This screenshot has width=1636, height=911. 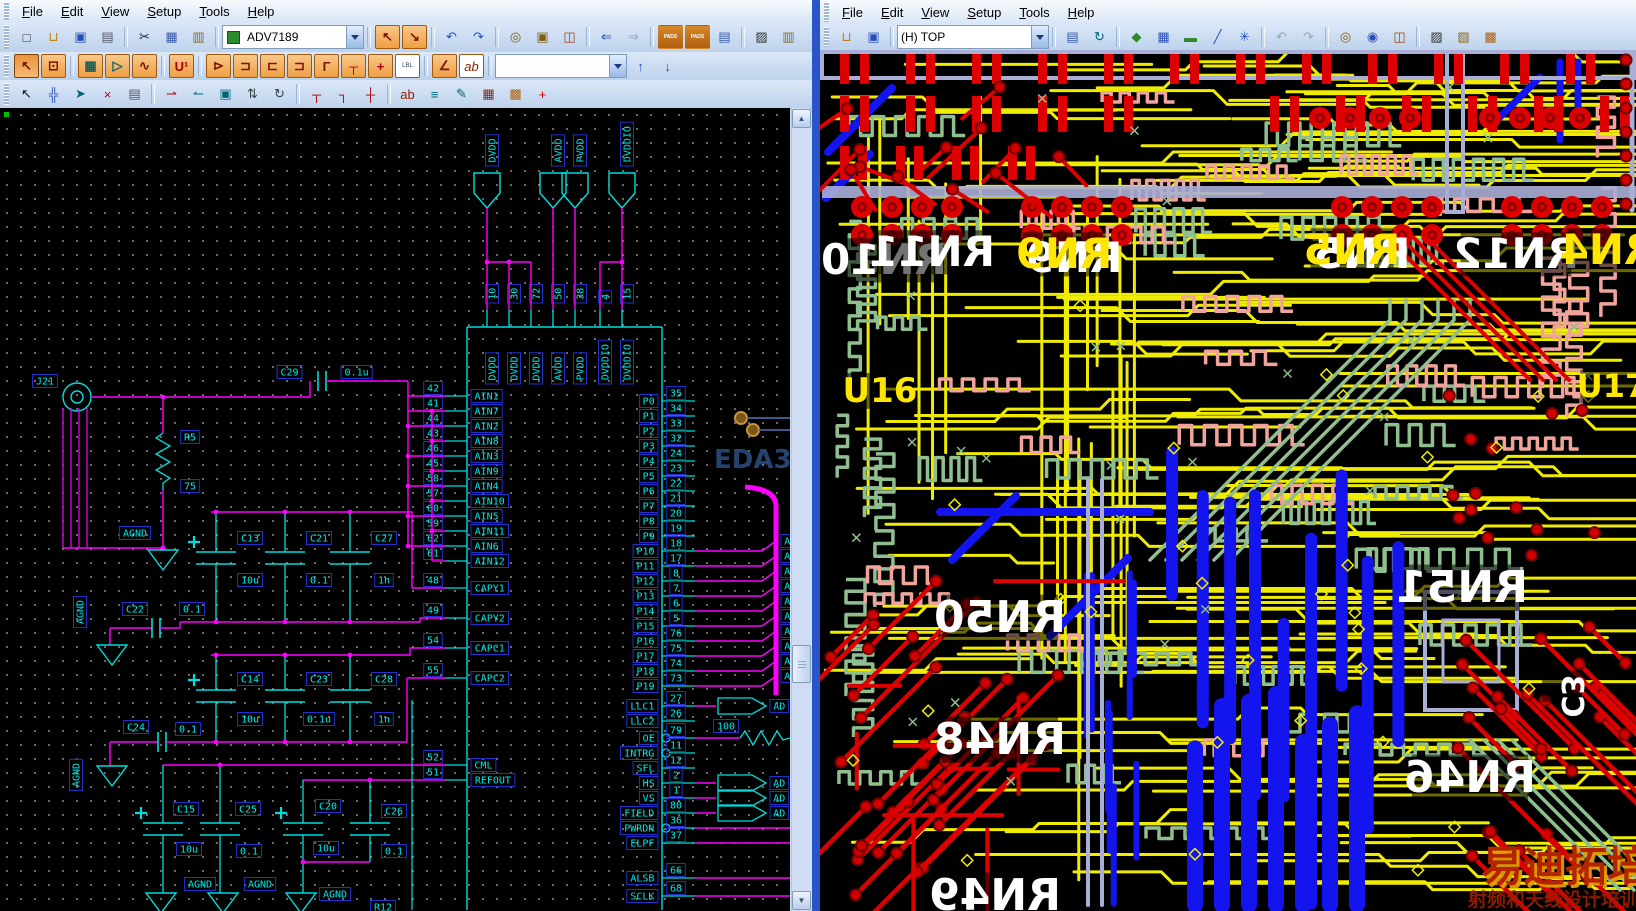 What do you see at coordinates (181, 66) in the screenshot?
I see `gate-u11-button: U¹` at bounding box center [181, 66].